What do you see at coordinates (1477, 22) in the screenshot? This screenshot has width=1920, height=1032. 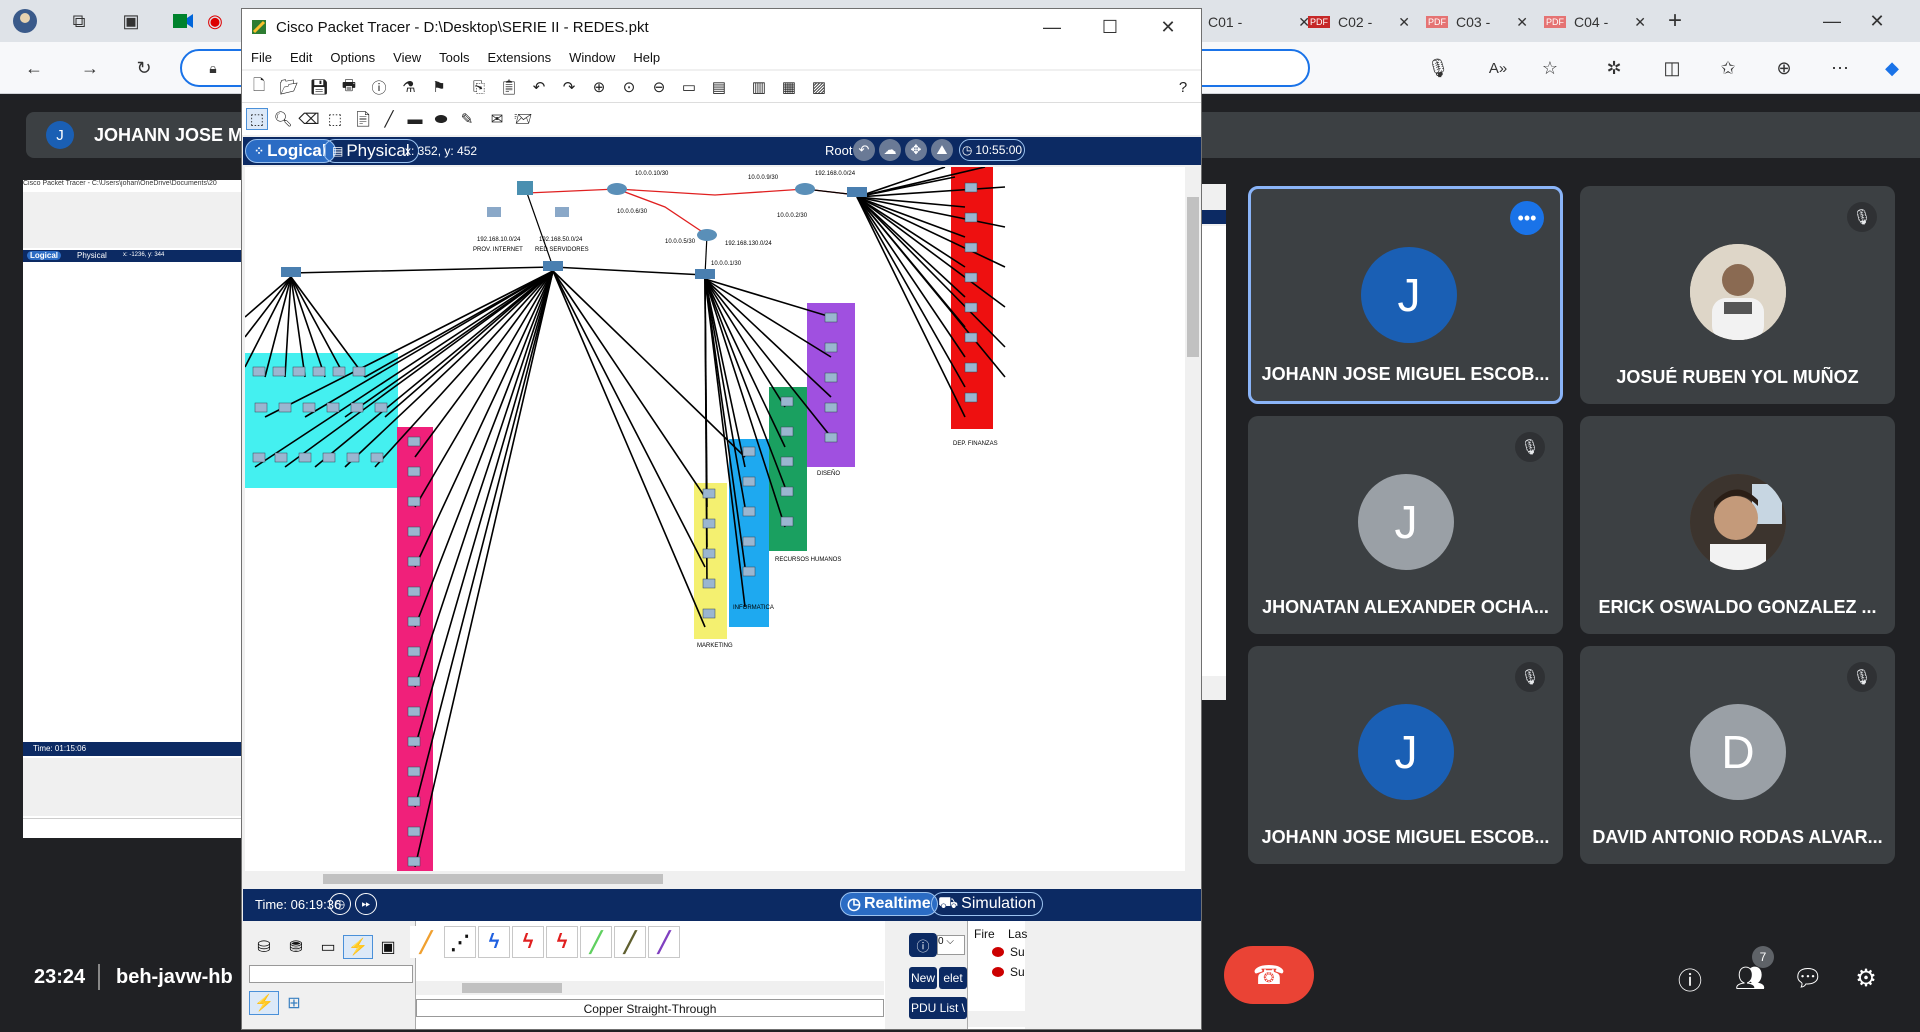 I see `tab-c03: PDF C03 - ✕` at bounding box center [1477, 22].